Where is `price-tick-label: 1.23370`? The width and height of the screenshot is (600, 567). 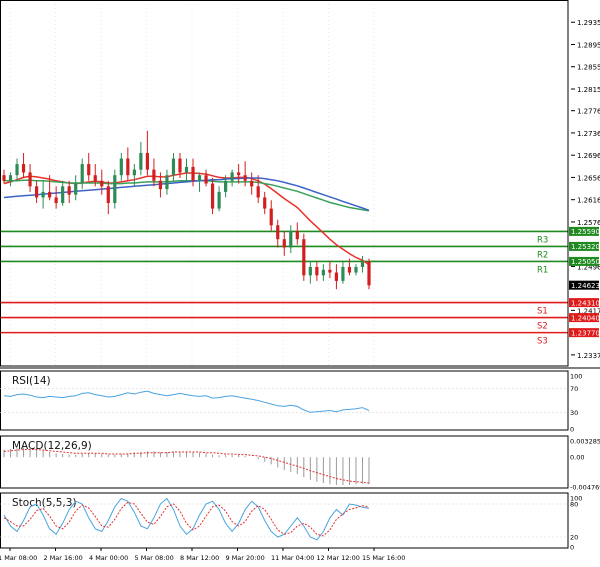 price-tick-label: 1.23370 is located at coordinates (588, 356).